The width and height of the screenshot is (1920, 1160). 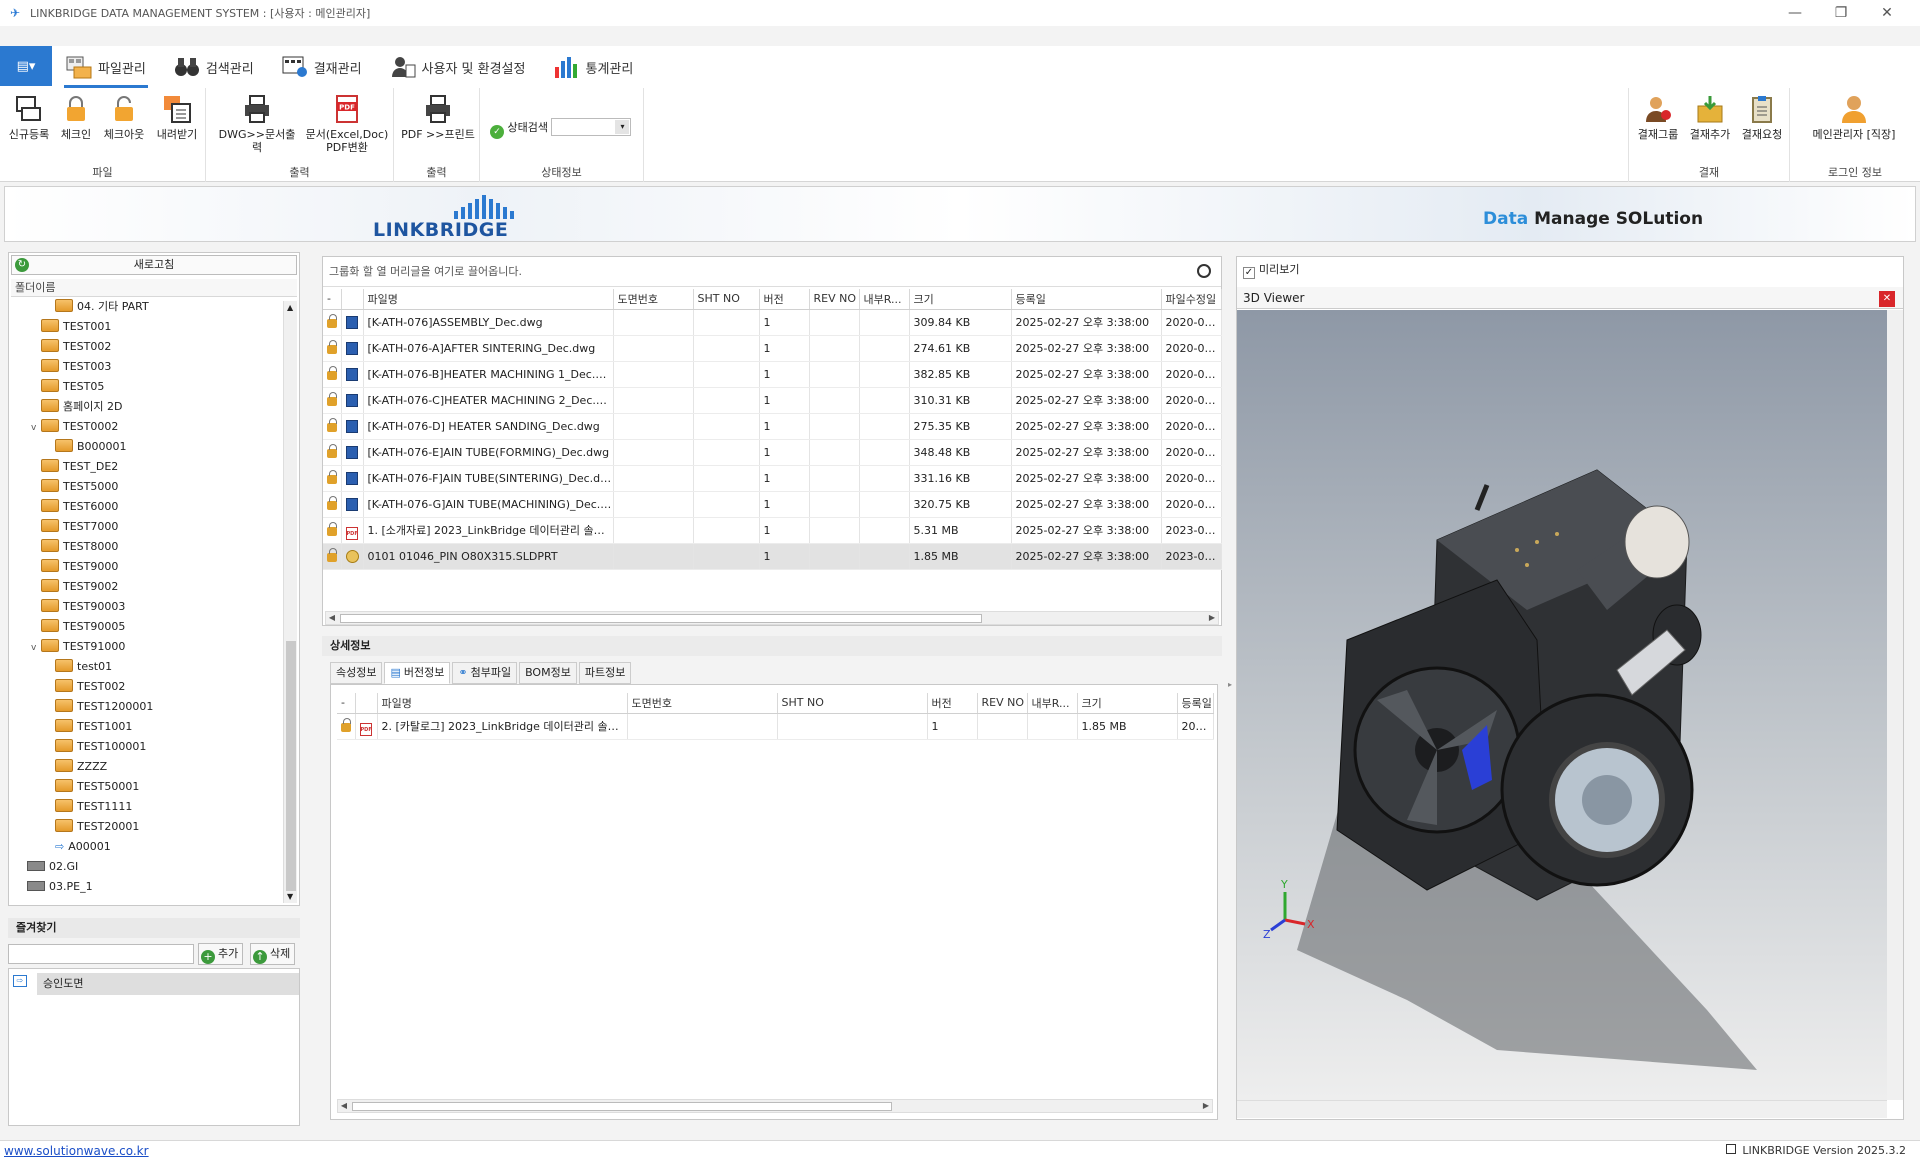 I want to click on tree-node: TEST7000, so click(x=74, y=527).